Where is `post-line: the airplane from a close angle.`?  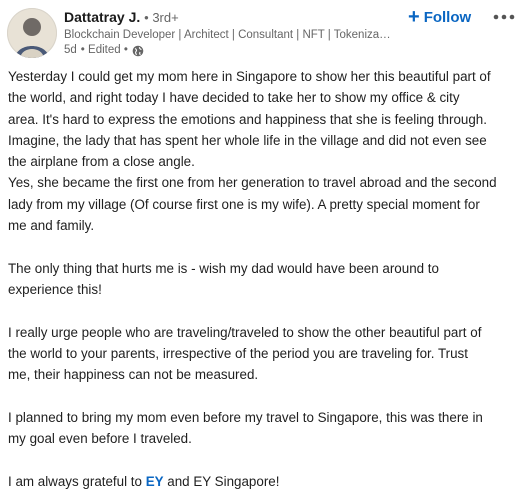
post-line: the airplane from a close angle. is located at coordinates (101, 162).